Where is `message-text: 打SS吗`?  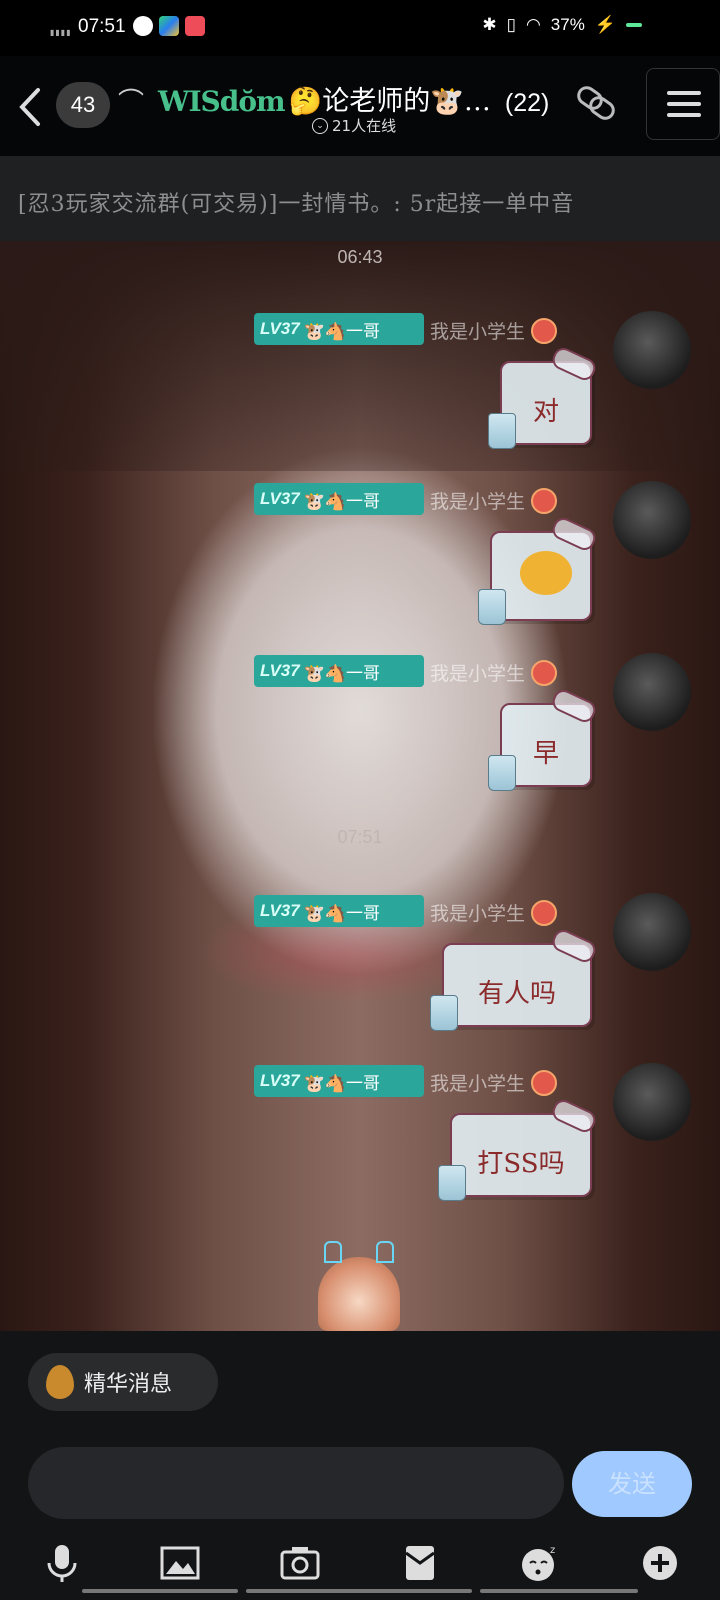
message-text: 打SS吗 is located at coordinates (521, 1164).